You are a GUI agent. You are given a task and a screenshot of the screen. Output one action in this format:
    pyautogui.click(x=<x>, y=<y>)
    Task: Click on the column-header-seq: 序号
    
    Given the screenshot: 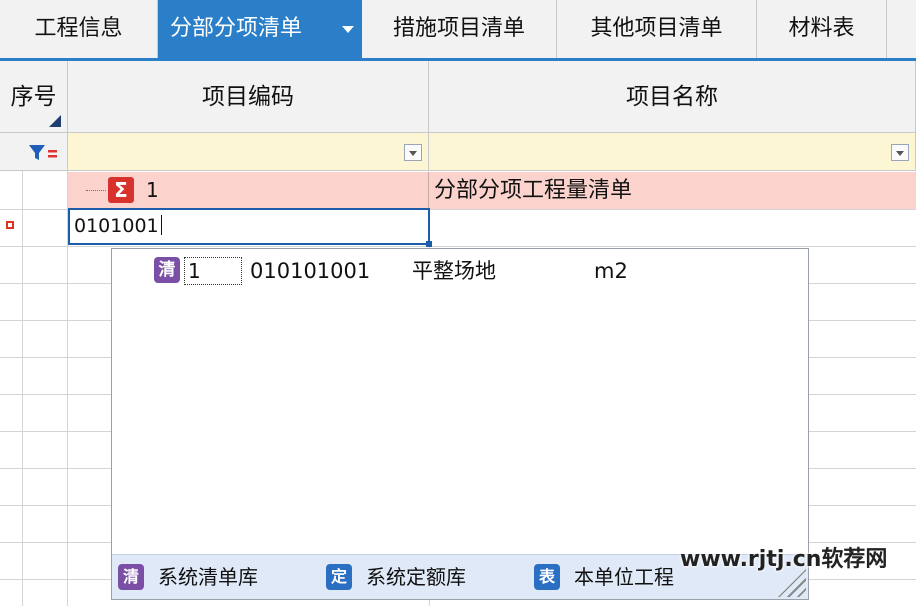 What is the action you would take?
    pyautogui.click(x=34, y=97)
    